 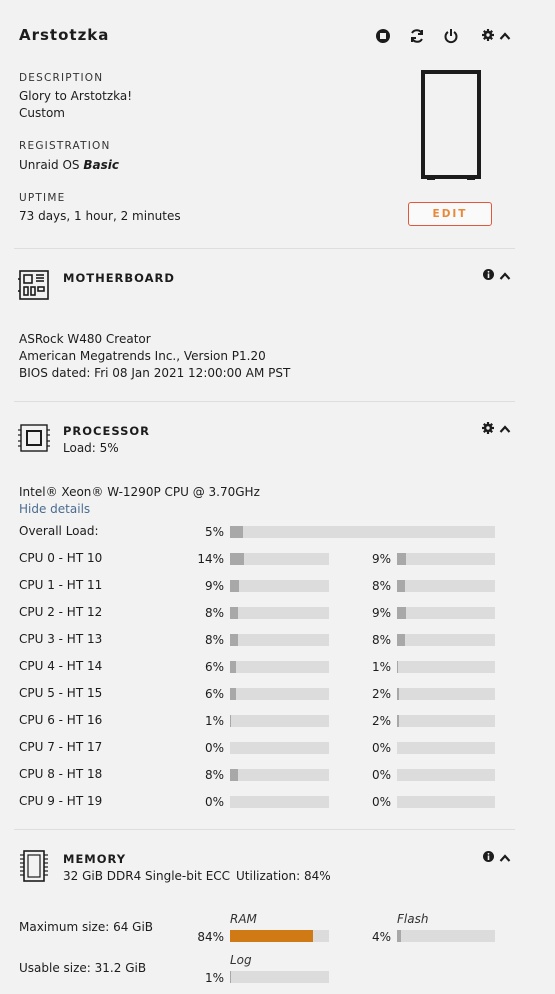 I want to click on overall-load-bar, so click(x=362, y=532).